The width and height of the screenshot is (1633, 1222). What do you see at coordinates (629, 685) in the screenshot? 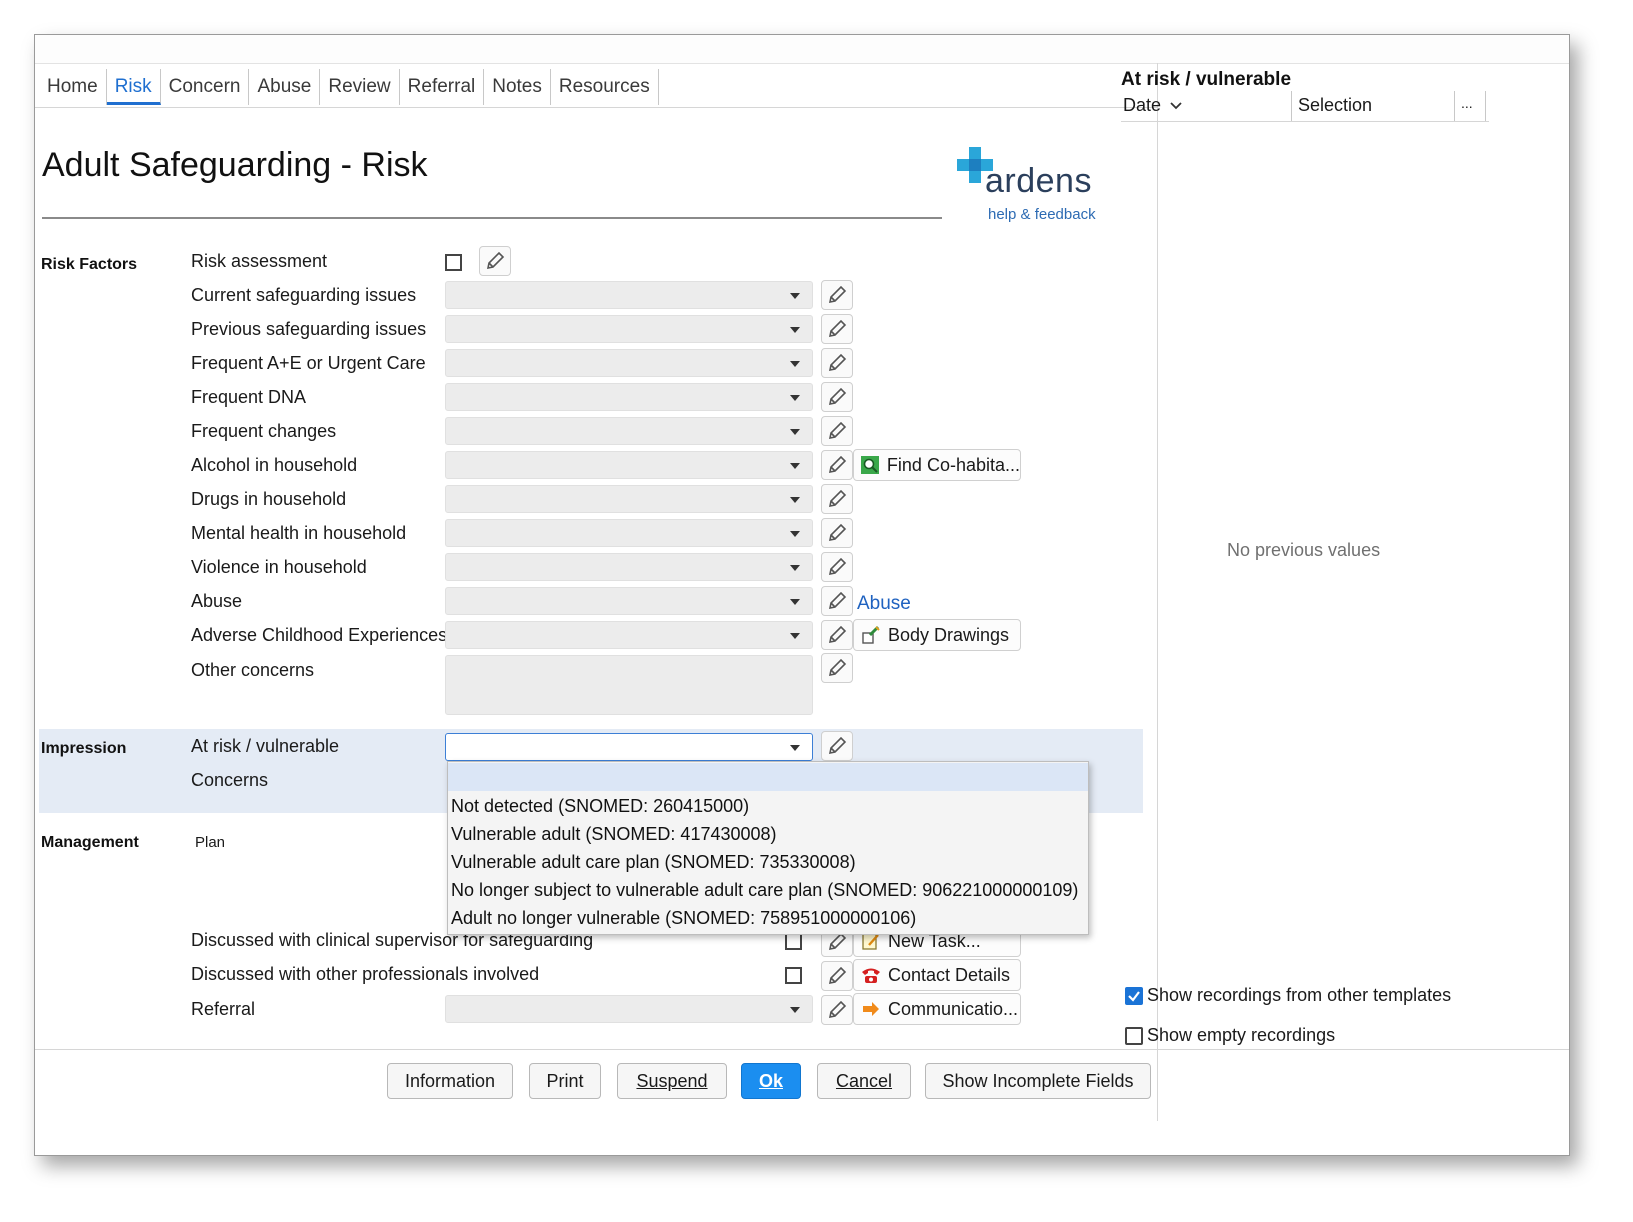
I see `other-concerns-textarea` at bounding box center [629, 685].